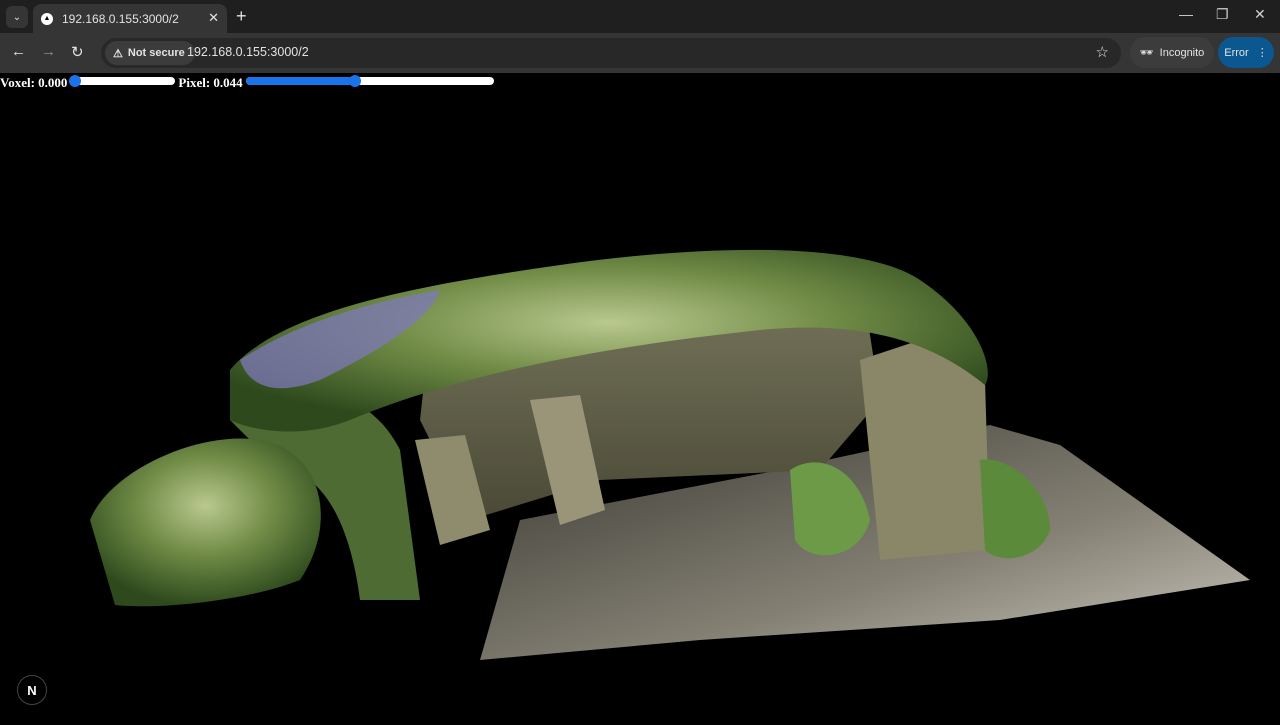 This screenshot has width=1280, height=725. I want to click on close-icon: ✕, so click(213, 18).